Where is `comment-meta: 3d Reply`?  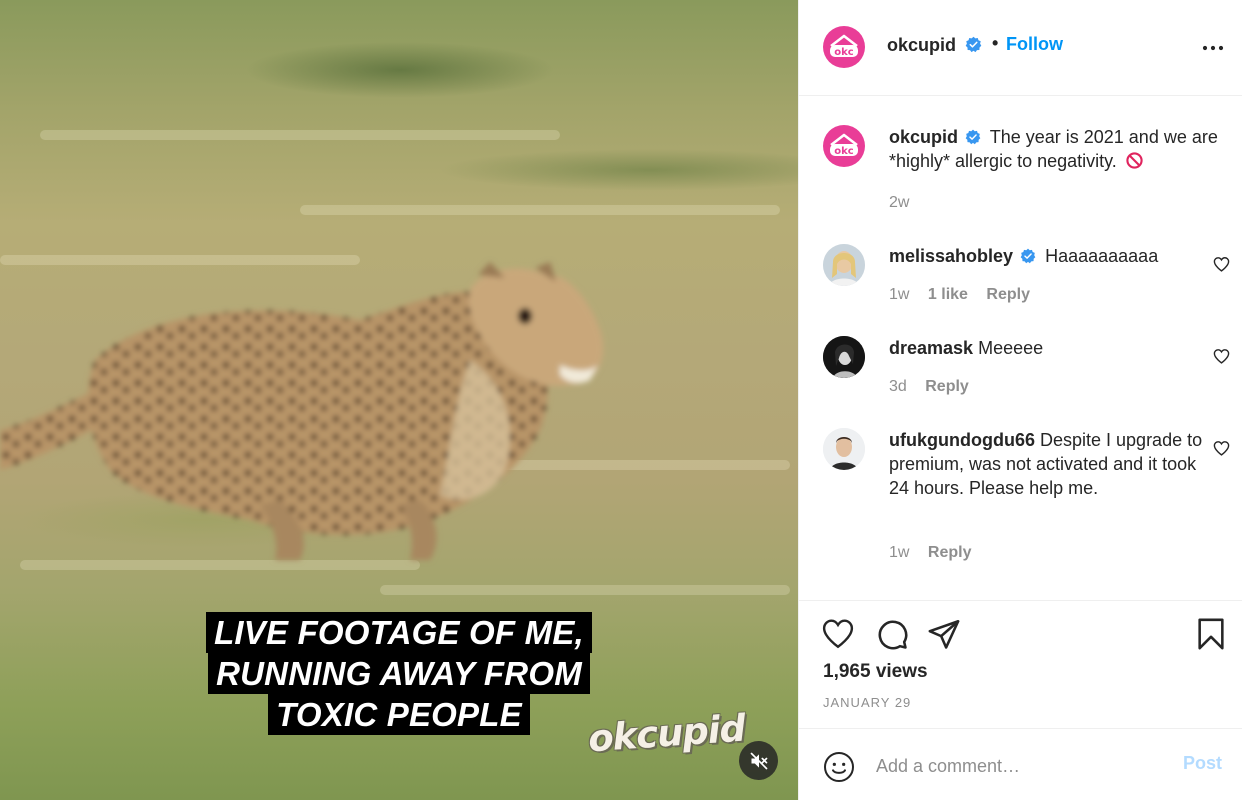
comment-meta: 3d Reply is located at coordinates (936, 387).